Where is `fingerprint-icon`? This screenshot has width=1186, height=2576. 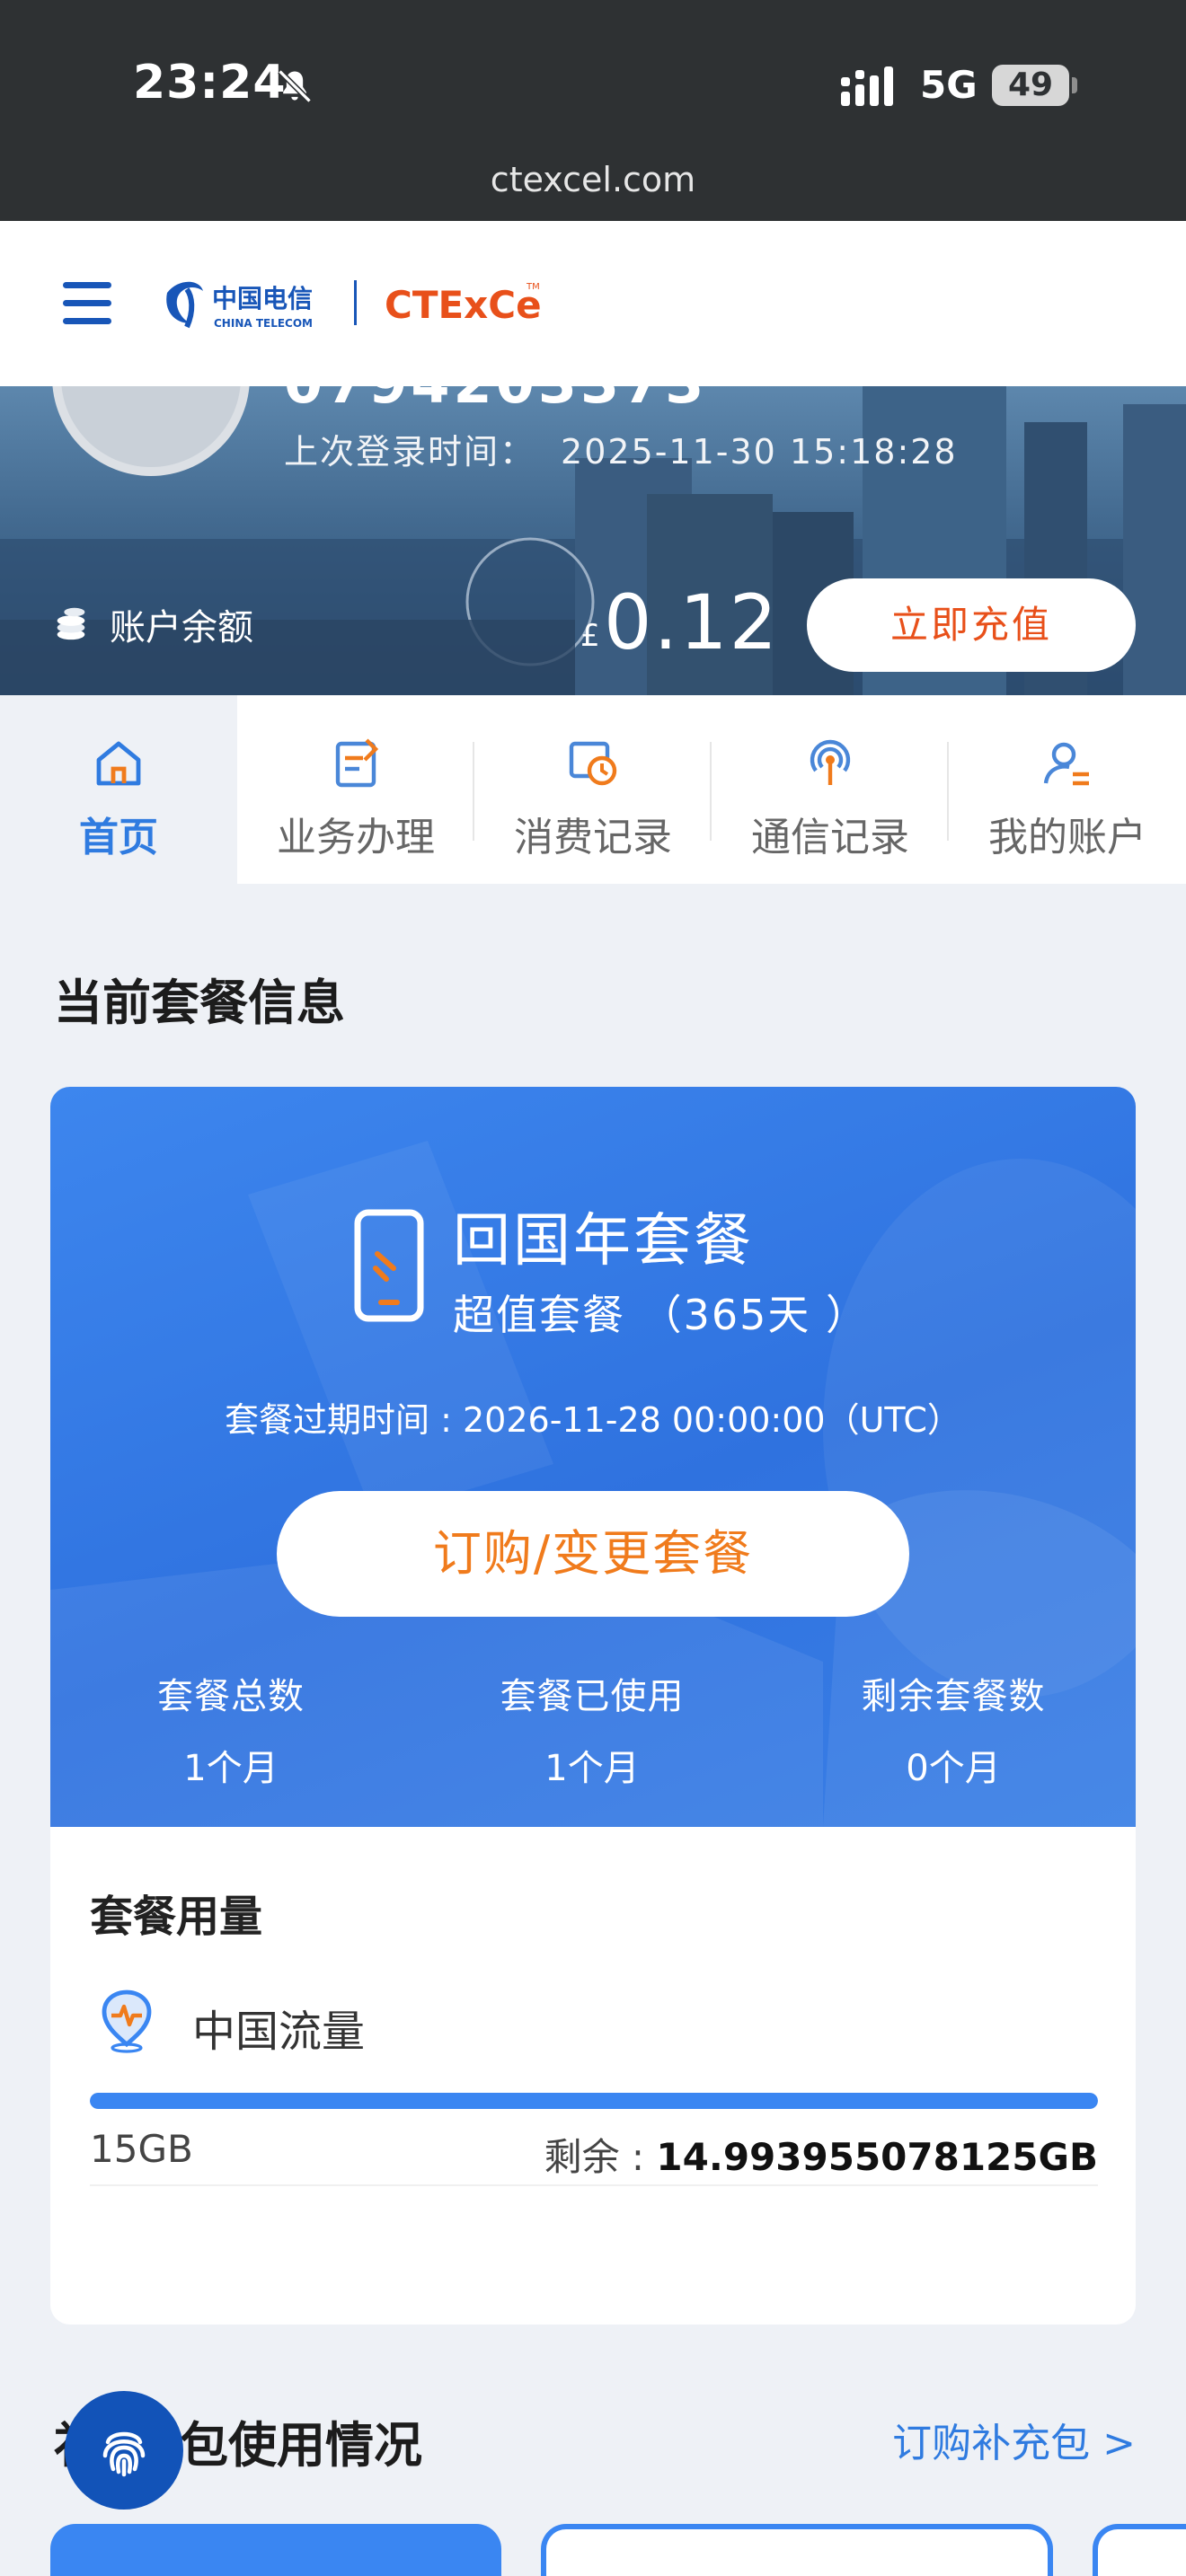 fingerprint-icon is located at coordinates (124, 2454).